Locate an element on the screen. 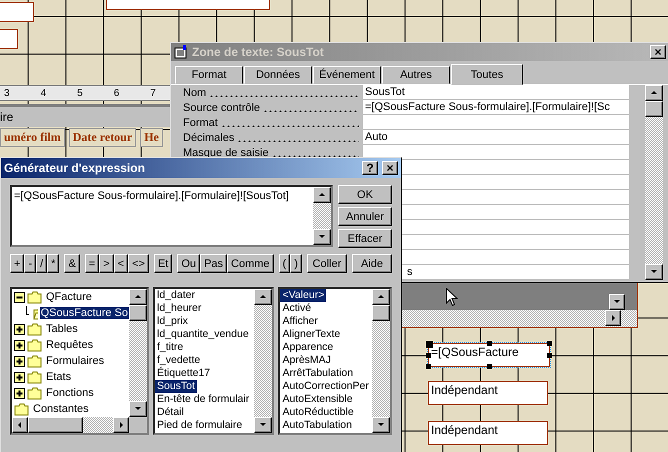 The width and height of the screenshot is (668, 452). list-item: ld_quantite_vendue is located at coordinates (203, 334).